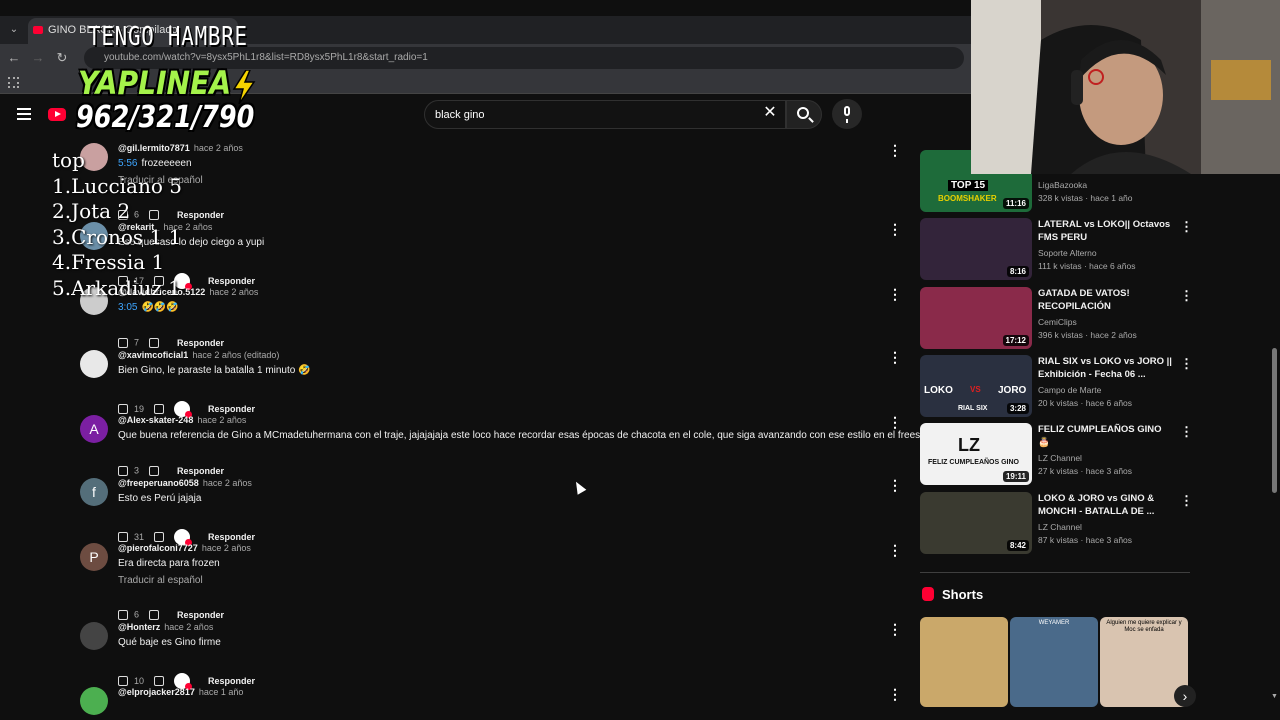 The width and height of the screenshot is (1280, 720). What do you see at coordinates (976, 523) in the screenshot?
I see `video-thumbnail: 8:42` at bounding box center [976, 523].